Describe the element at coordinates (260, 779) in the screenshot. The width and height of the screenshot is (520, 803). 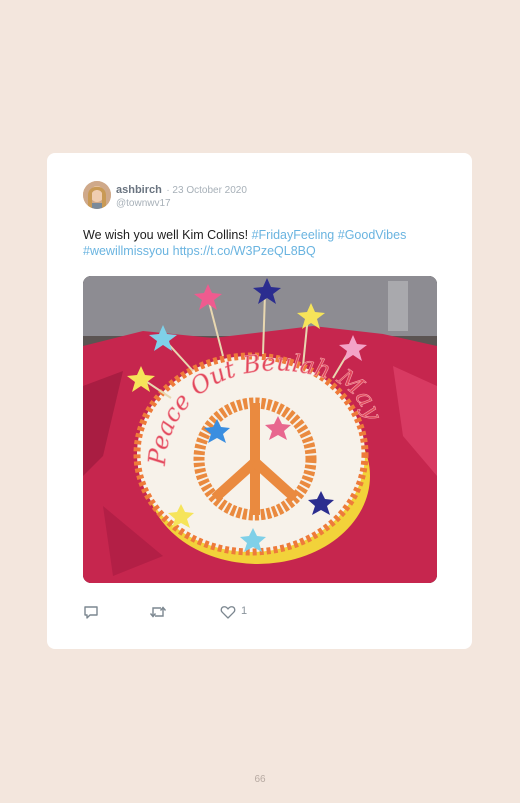
I see `page-number: 66` at that location.